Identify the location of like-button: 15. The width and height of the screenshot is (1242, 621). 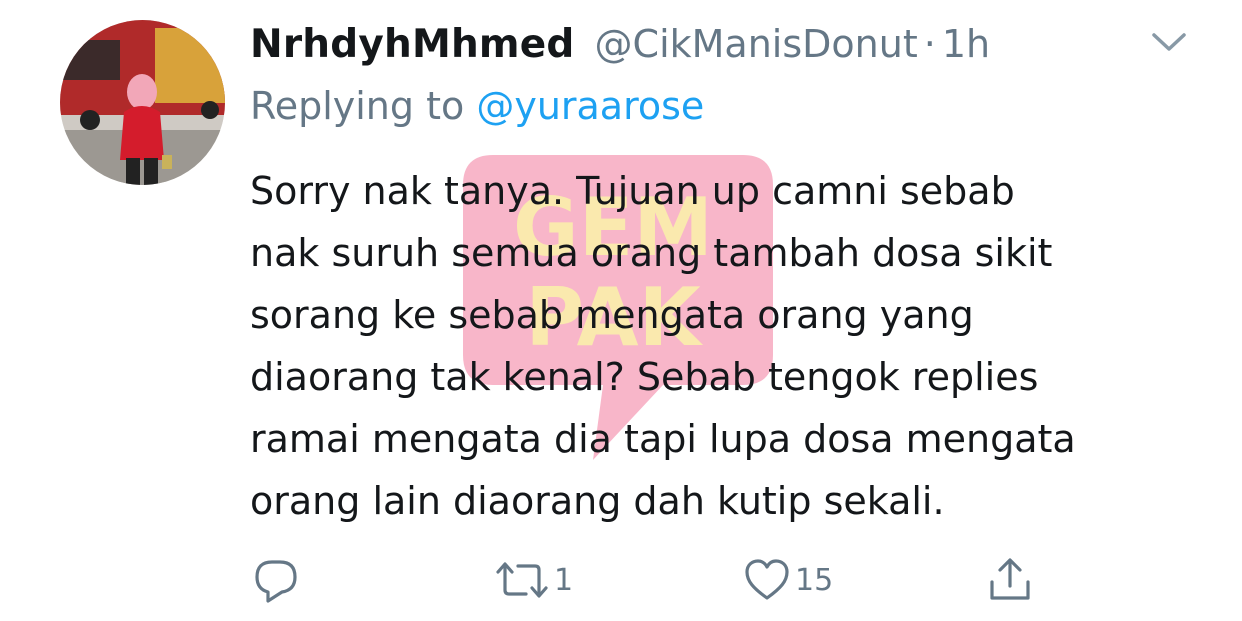
(788, 580).